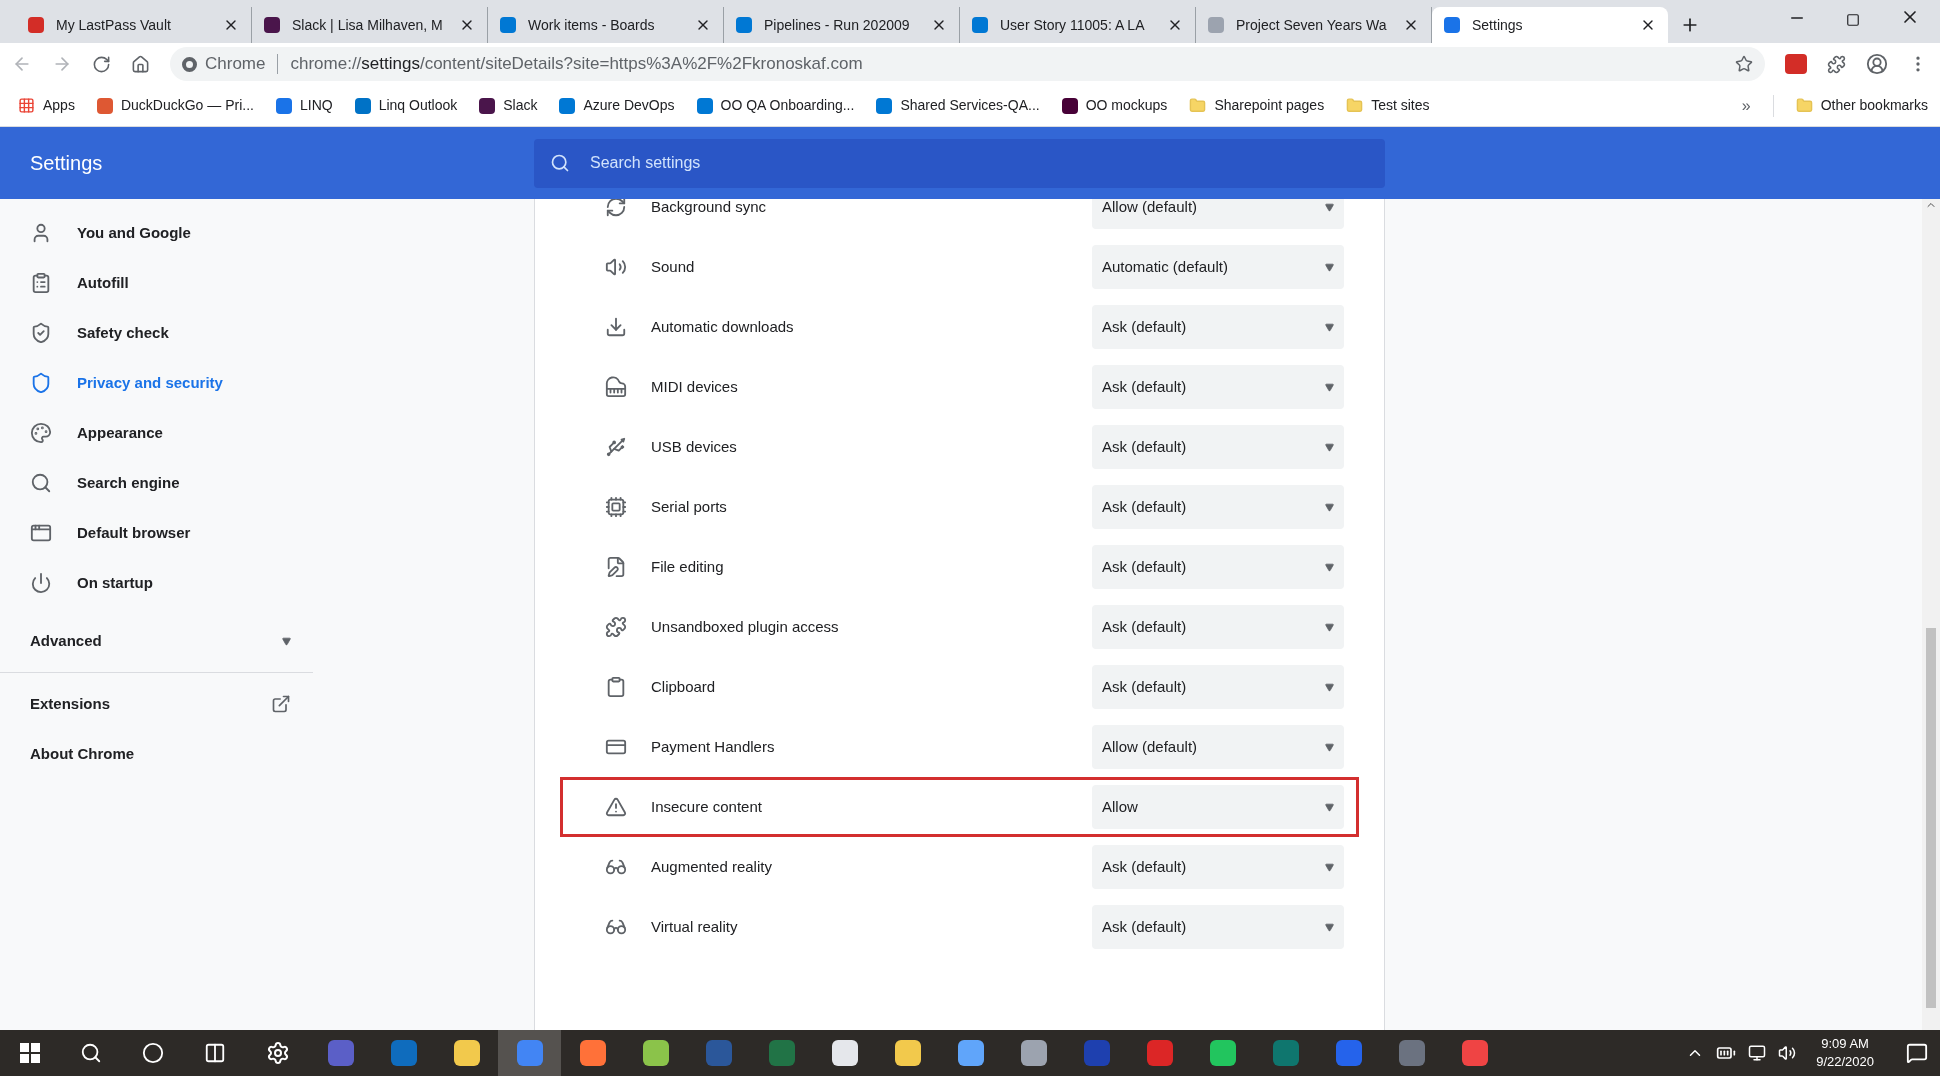 The height and width of the screenshot is (1076, 1940). I want to click on clock-time: 9:09 AM, so click(1845, 1044).